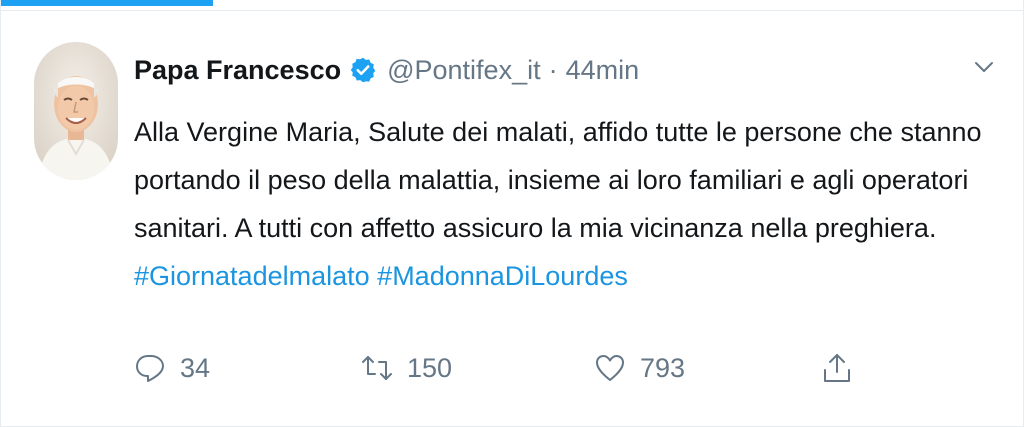 This screenshot has width=1024, height=427. Describe the element at coordinates (406, 368) in the screenshot. I see `retweet-button: 150` at that location.